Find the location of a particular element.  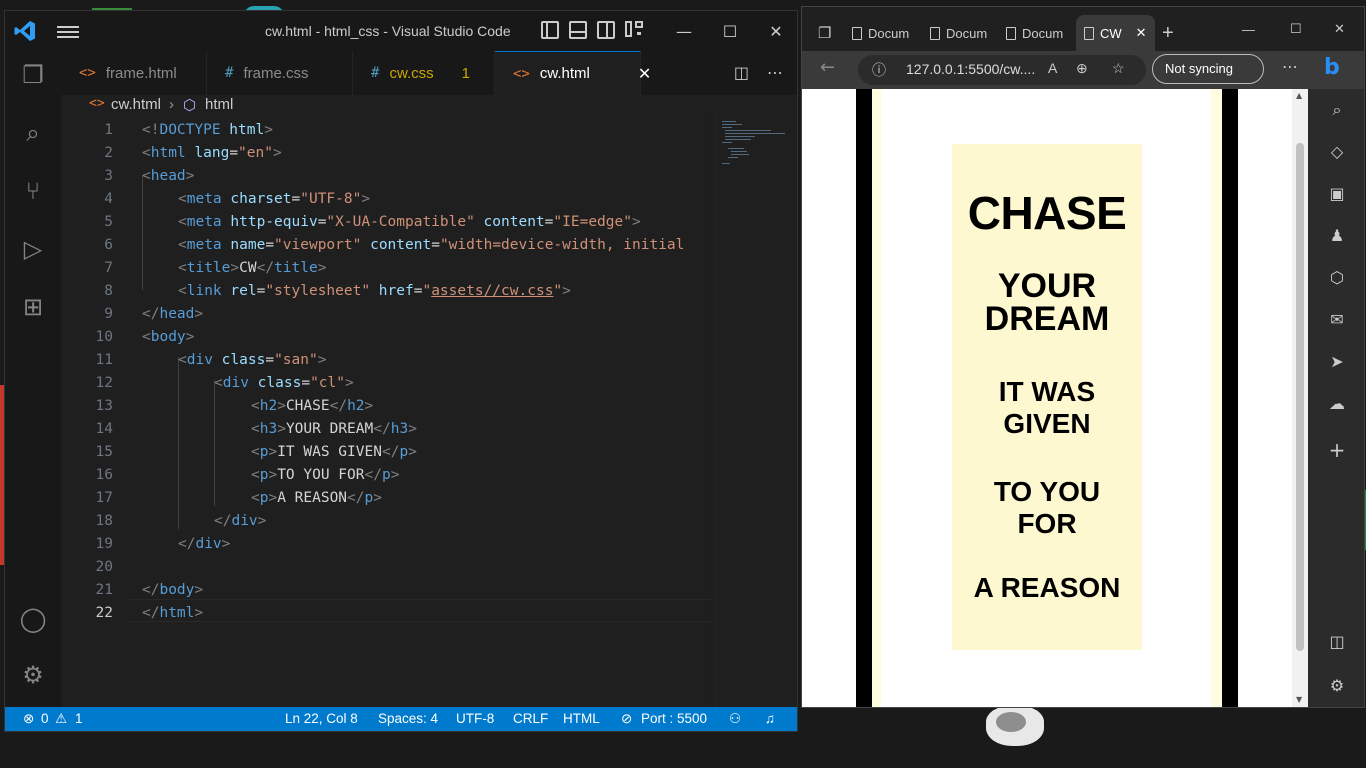

back-arrow-icon: ← is located at coordinates (827, 67).